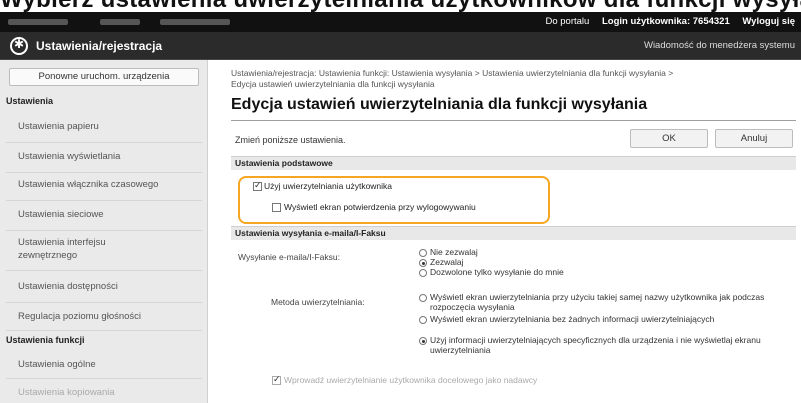 The width and height of the screenshot is (801, 403). What do you see at coordinates (110, 286) in the screenshot?
I see `sidebar-item-accessibility: Ustawienia dostępności` at bounding box center [110, 286].